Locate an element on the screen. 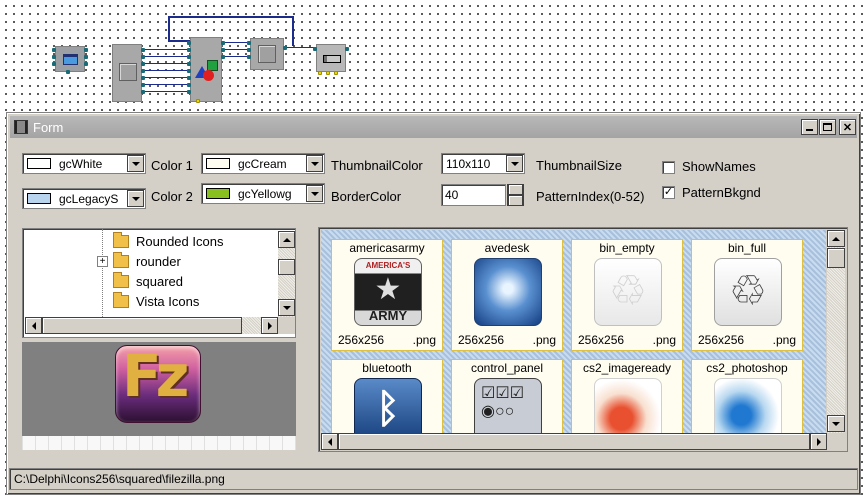 The width and height of the screenshot is (868, 500). thumbnail: bin_full ♲ 256x256 .png is located at coordinates (747, 295).